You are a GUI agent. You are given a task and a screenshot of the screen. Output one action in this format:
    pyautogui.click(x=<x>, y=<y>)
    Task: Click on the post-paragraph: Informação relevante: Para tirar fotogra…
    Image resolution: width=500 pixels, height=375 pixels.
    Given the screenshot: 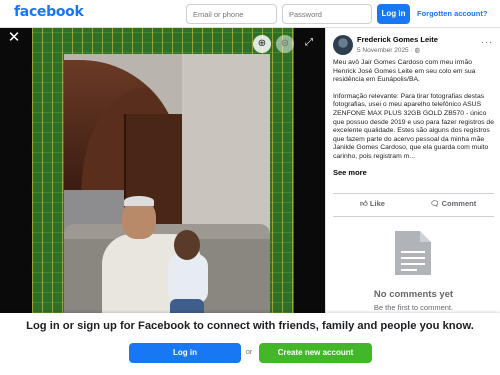 What is the action you would take?
    pyautogui.click(x=413, y=126)
    